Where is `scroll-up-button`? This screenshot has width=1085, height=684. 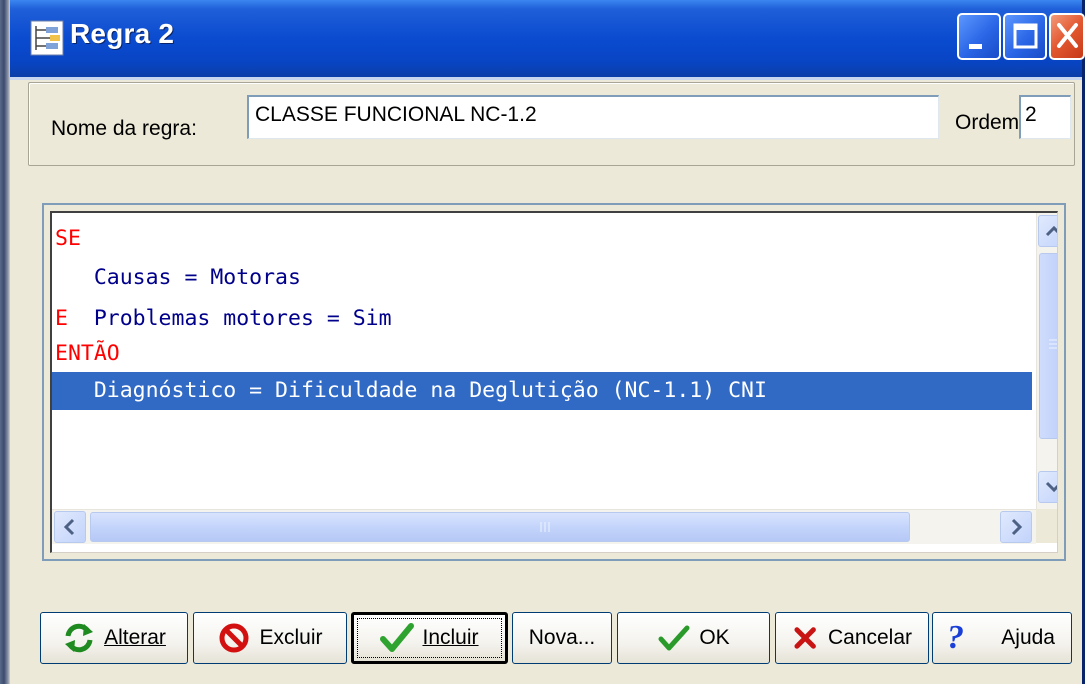 scroll-up-button is located at coordinates (1047, 231).